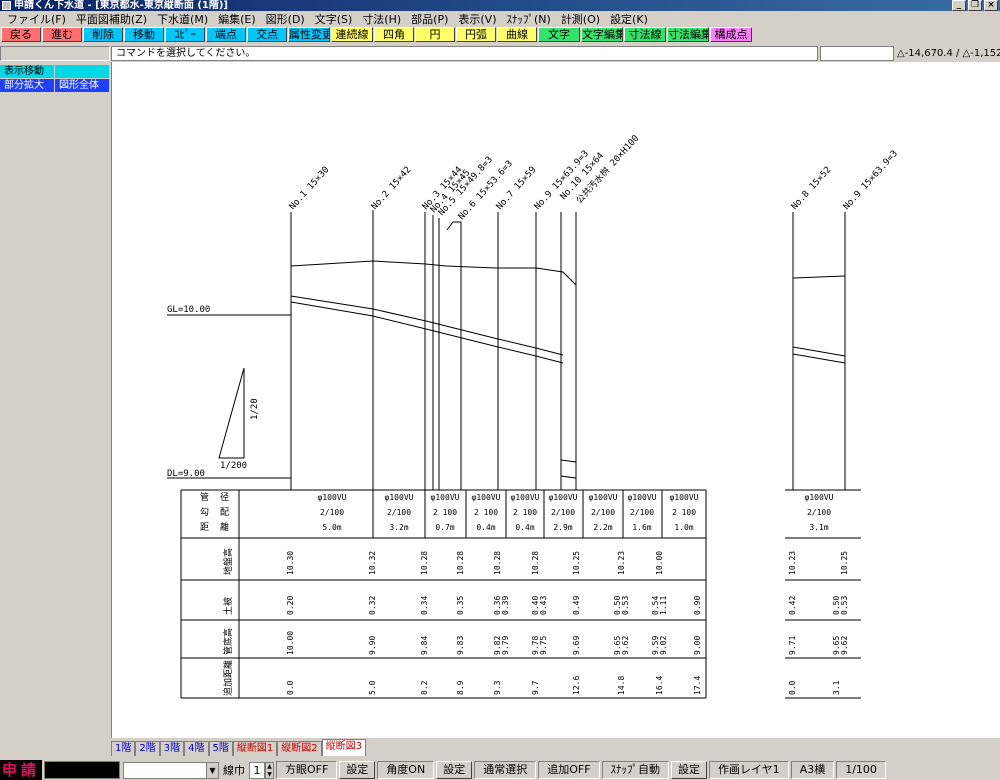 Image resolution: width=1000 pixels, height=780 pixels. What do you see at coordinates (445, 512) in the screenshot?
I see `pipe-slope-label: 2 100` at bounding box center [445, 512].